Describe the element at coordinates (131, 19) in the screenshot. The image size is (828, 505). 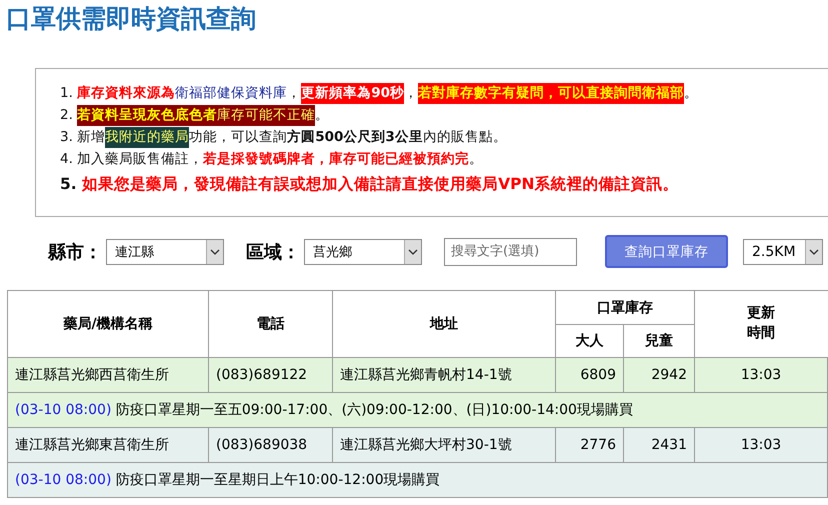
I see `page-title: 口罩供需即時資訊查詢` at that location.